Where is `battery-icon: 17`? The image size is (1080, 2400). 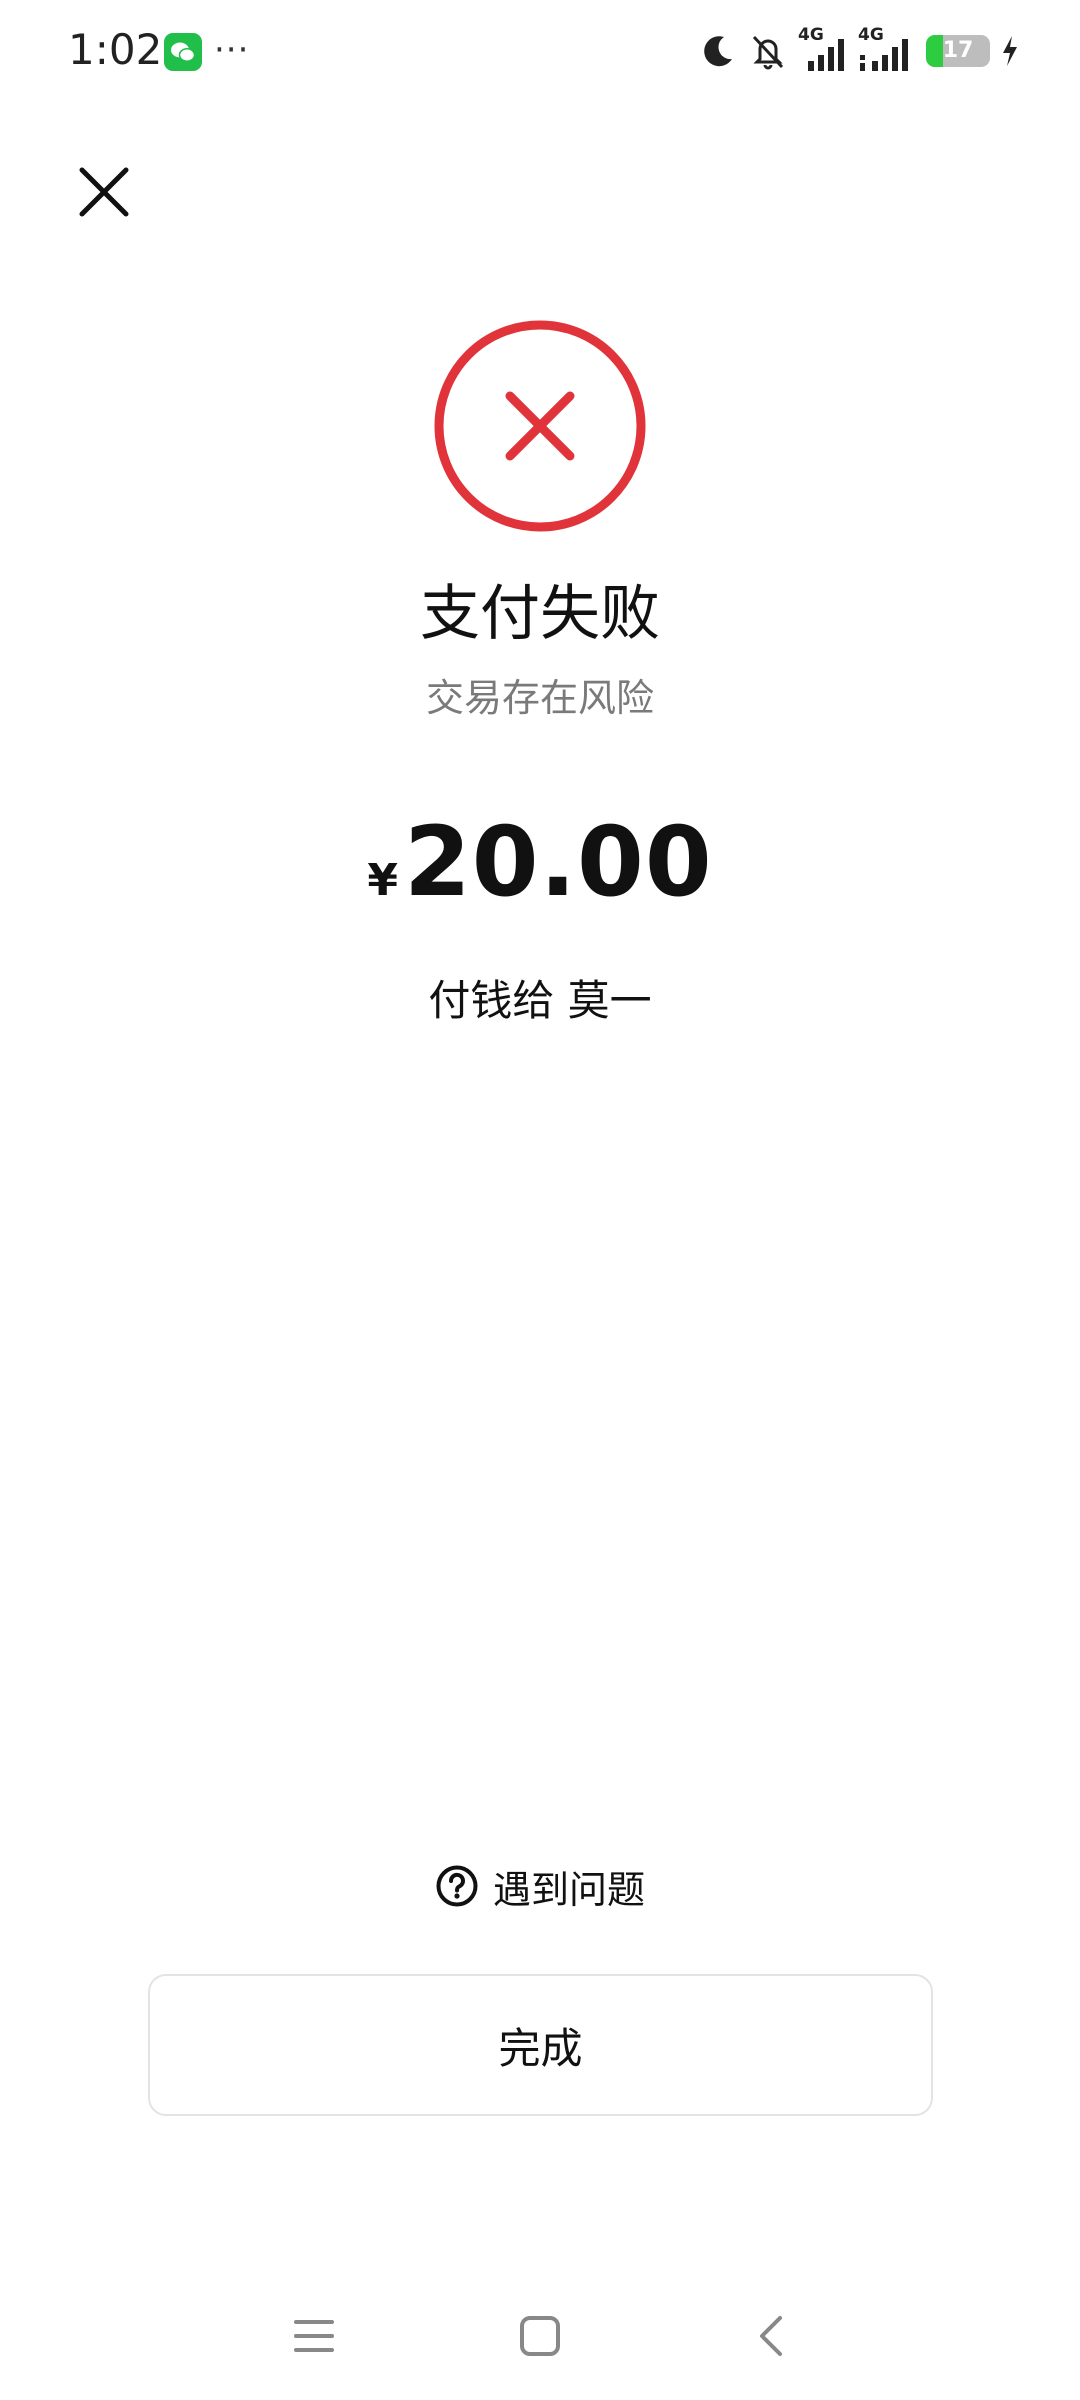
battery-icon: 17 is located at coordinates (958, 51).